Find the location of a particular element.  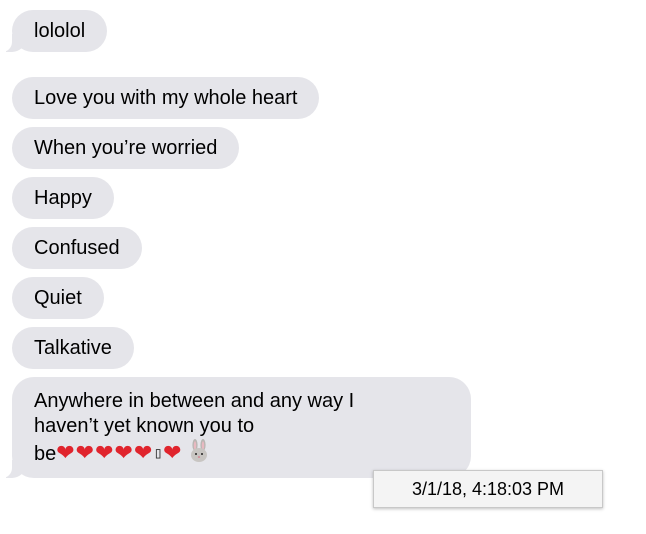

message-bubble: lololol is located at coordinates (54, 31).